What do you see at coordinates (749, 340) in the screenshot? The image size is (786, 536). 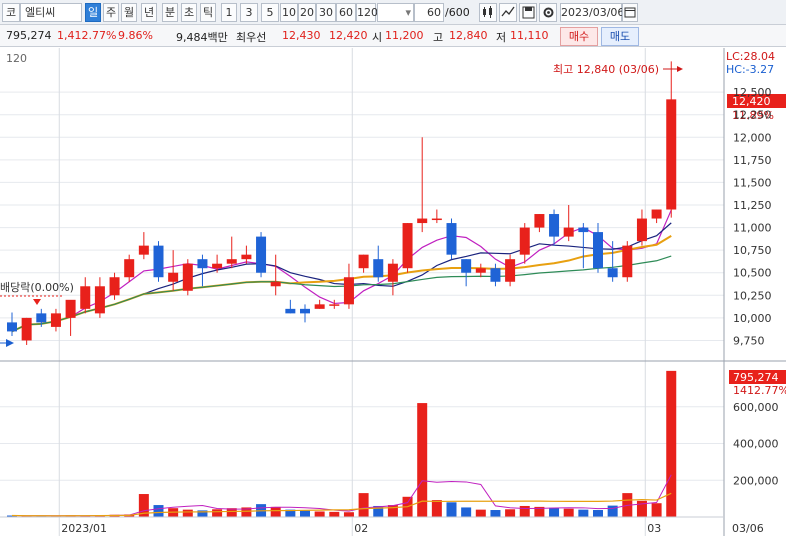 I see `price-tick-label: 9,750` at bounding box center [749, 340].